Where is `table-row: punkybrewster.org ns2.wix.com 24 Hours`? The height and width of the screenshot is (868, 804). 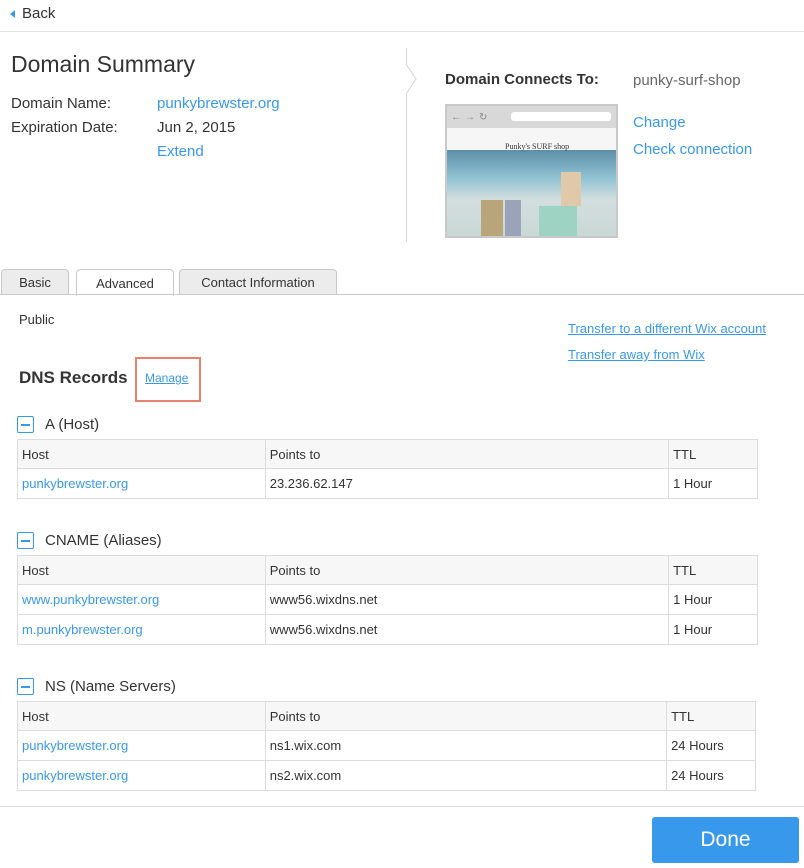
table-row: punkybrewster.org ns2.wix.com 24 Hours is located at coordinates (386, 775).